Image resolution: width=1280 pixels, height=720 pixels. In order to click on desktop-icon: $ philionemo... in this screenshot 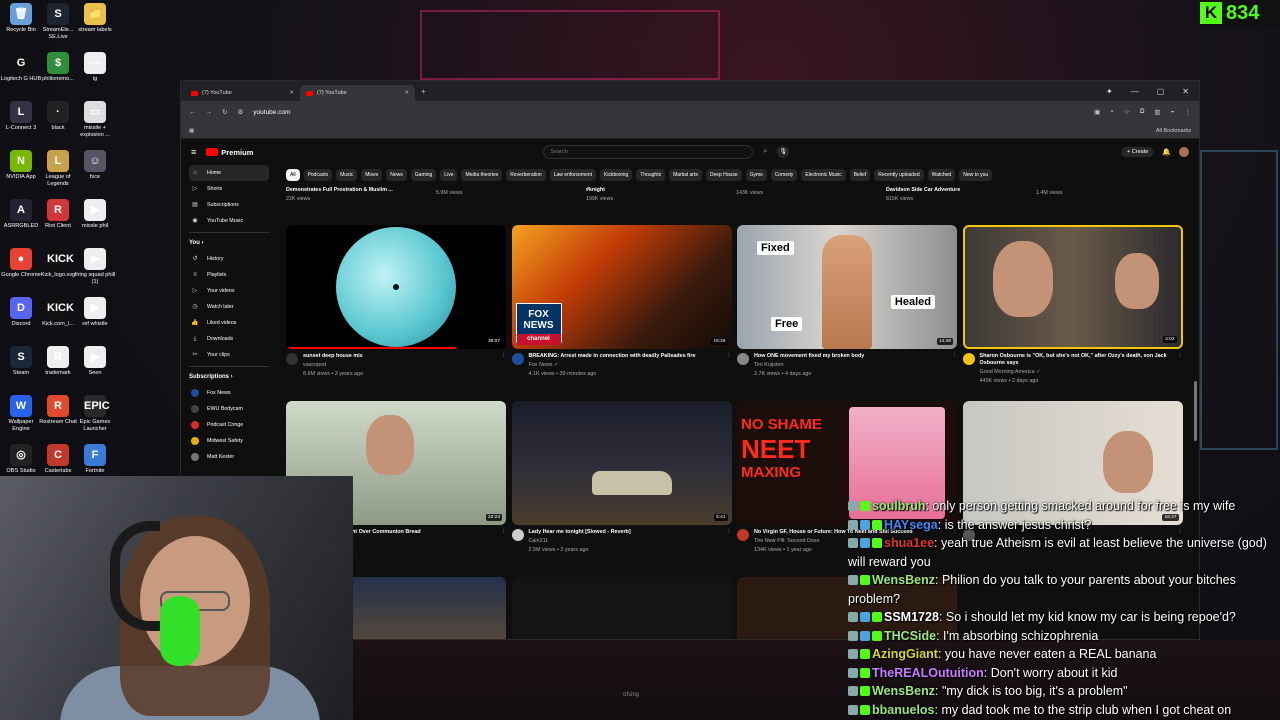, I will do `click(58, 67)`.